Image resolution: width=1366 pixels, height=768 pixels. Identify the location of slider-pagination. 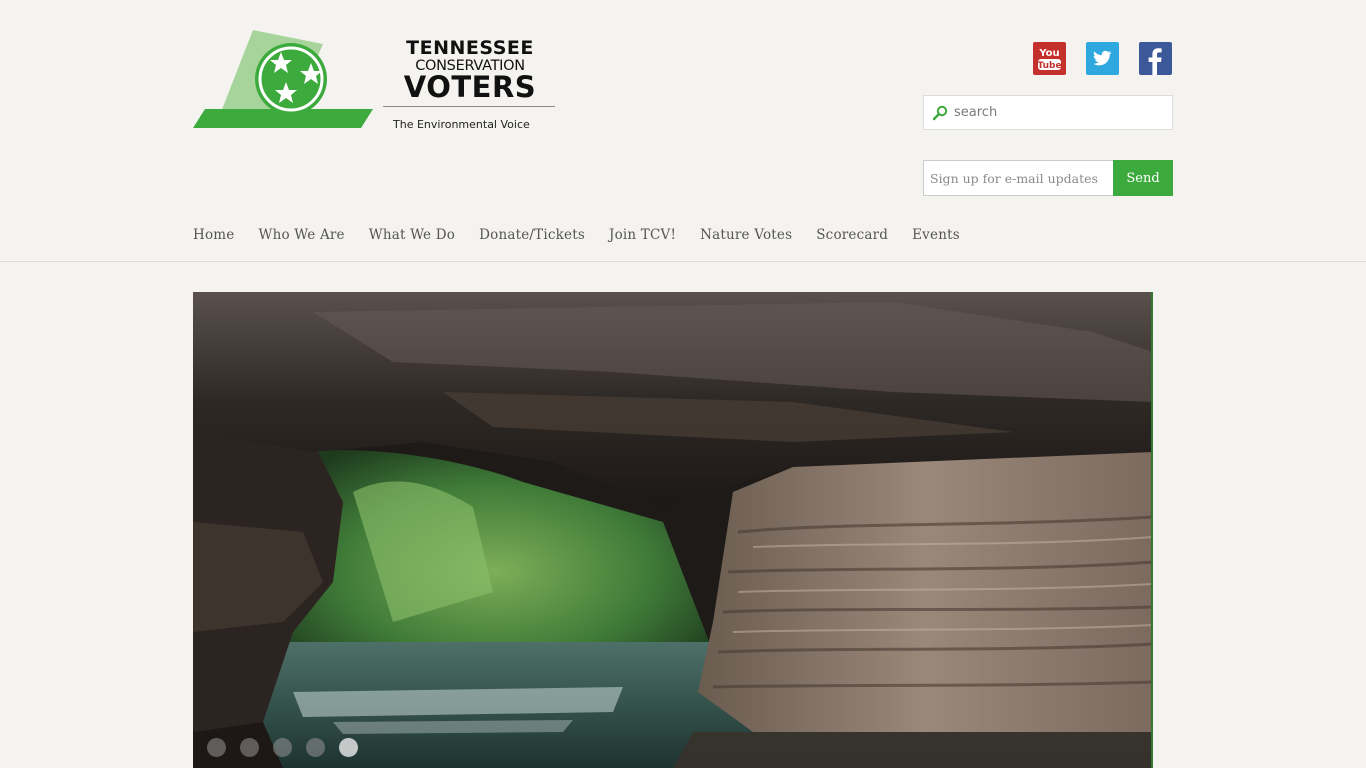
(282, 747).